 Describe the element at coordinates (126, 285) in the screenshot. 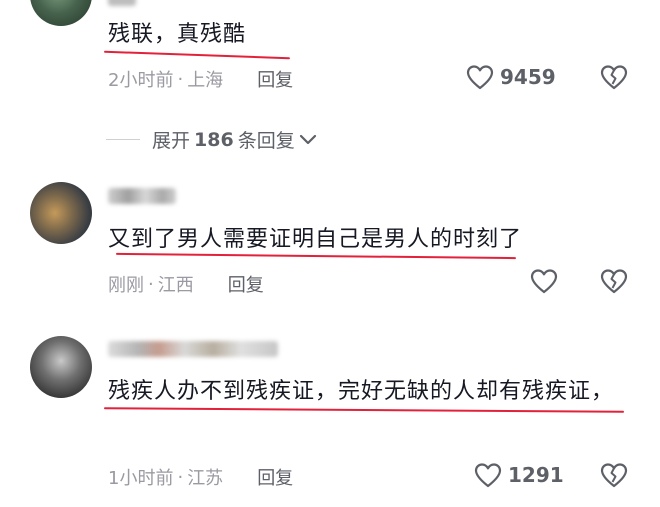

I see `comment-time: 刚刚` at that location.